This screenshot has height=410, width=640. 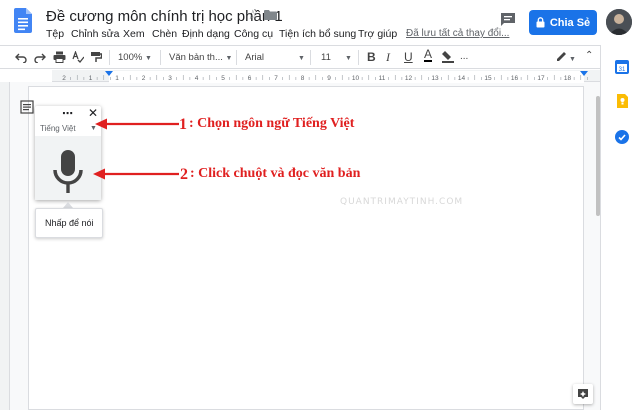 What do you see at coordinates (68, 172) in the screenshot?
I see `microphone-icon` at bounding box center [68, 172].